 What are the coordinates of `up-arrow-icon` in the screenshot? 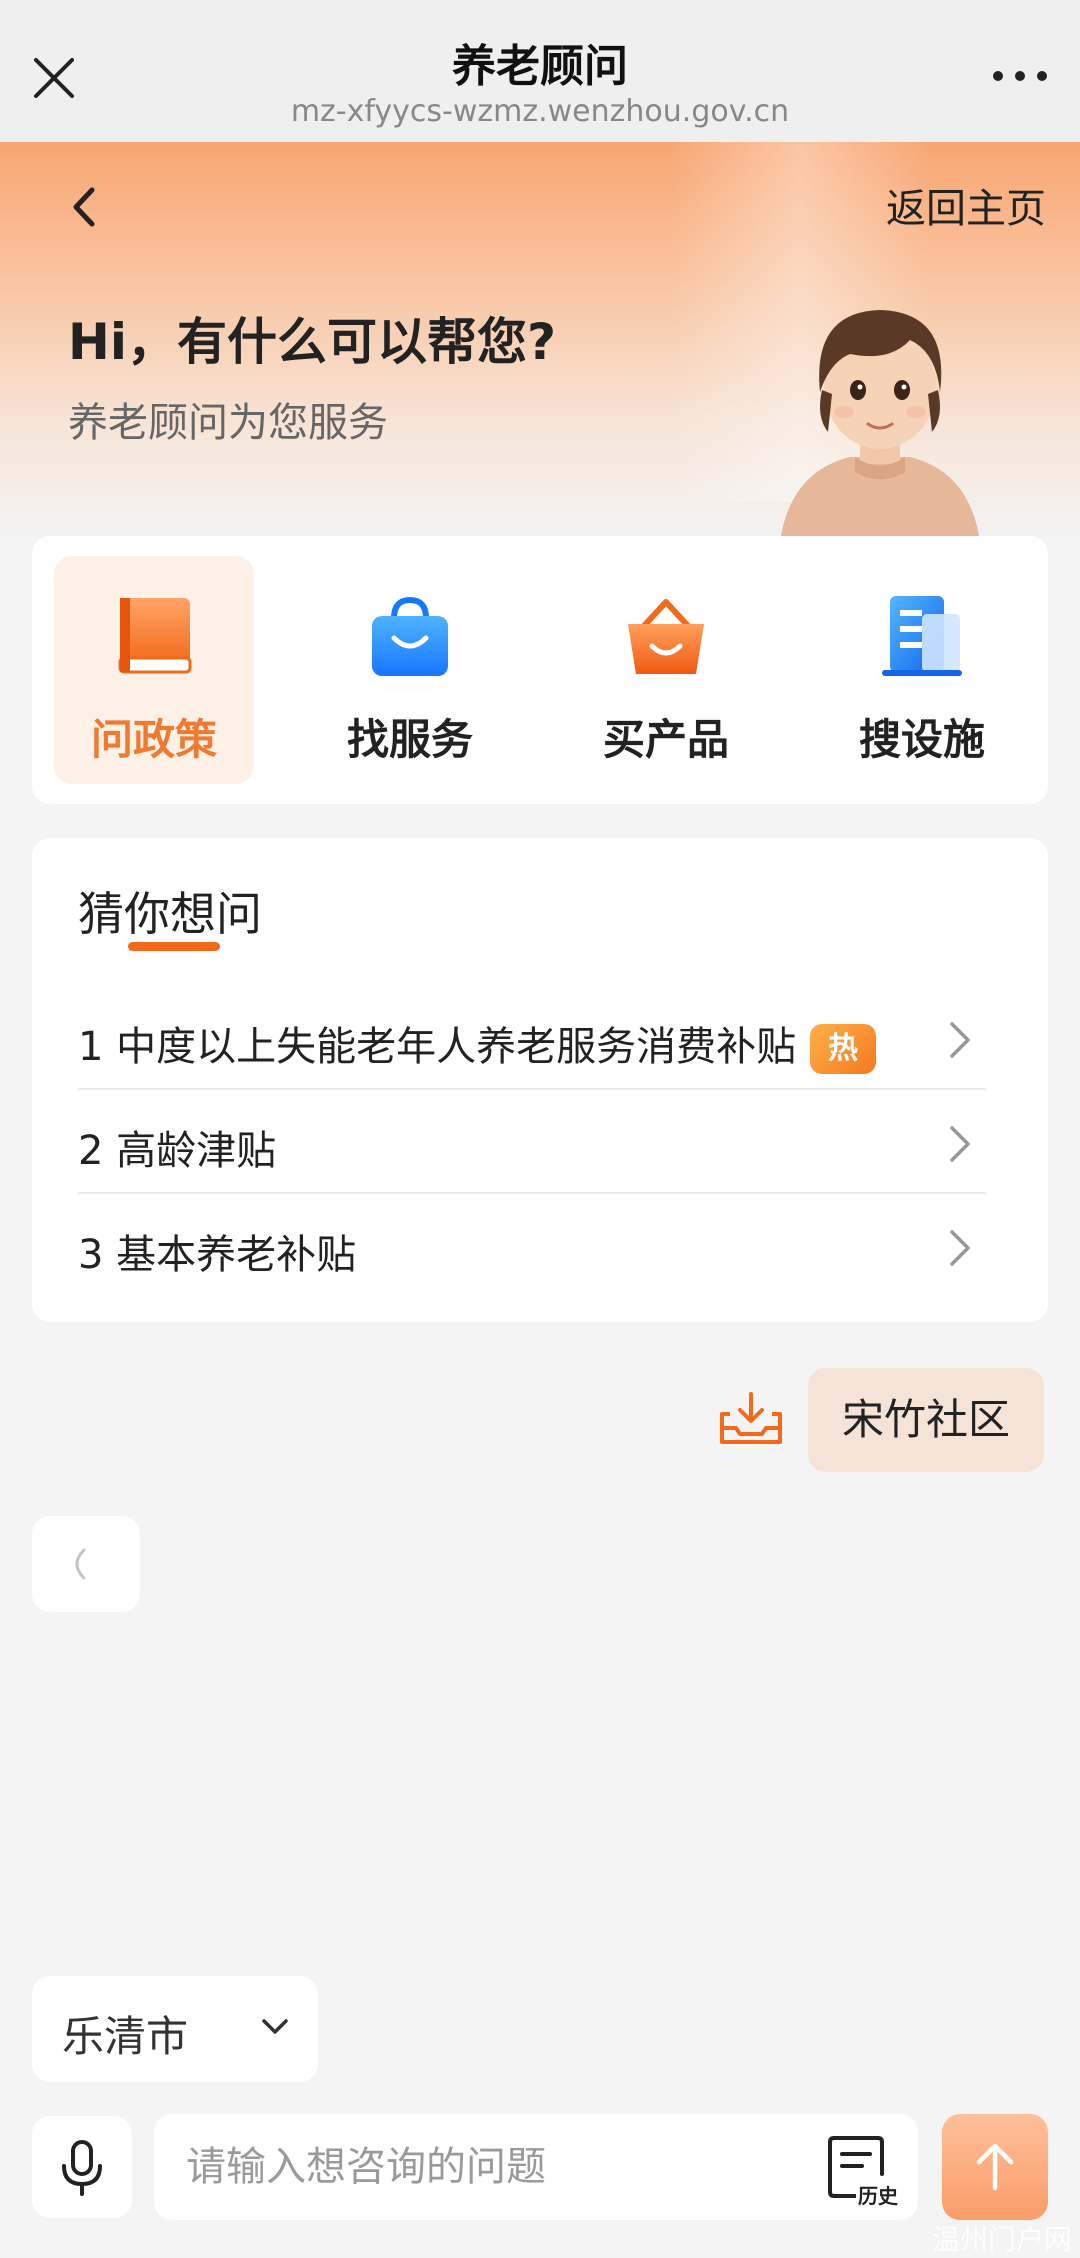 It's located at (995, 2167).